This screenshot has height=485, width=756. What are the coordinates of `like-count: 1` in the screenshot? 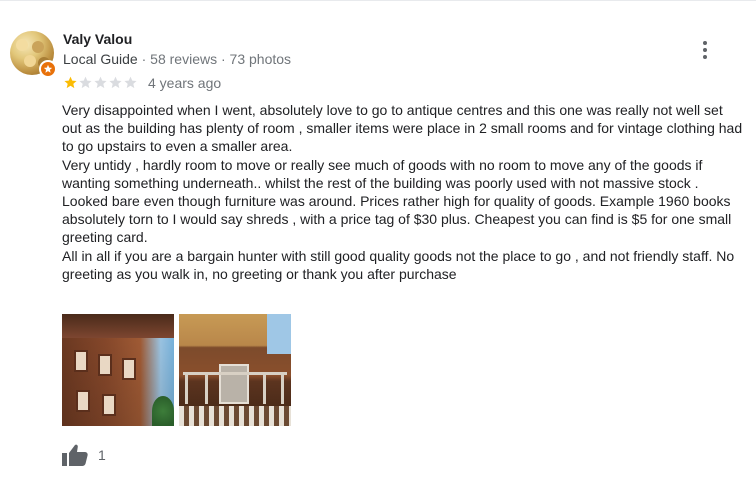 It's located at (102, 455).